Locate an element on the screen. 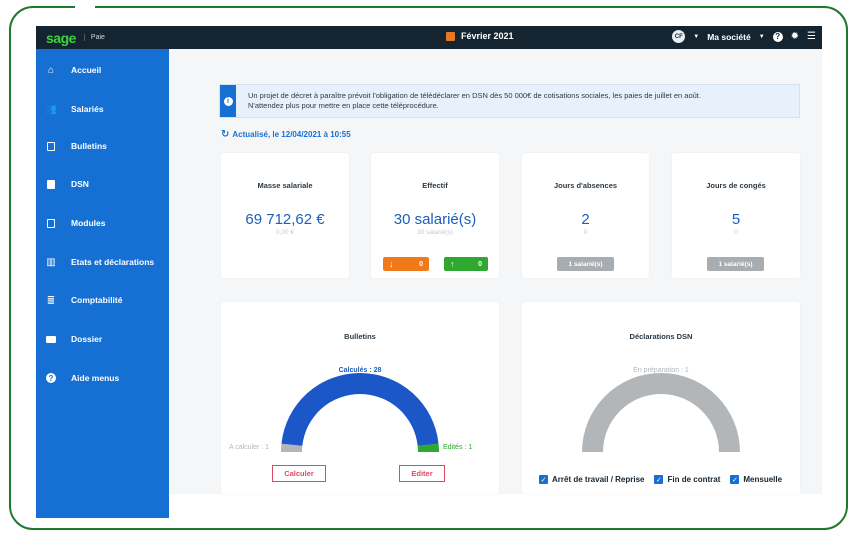 This screenshot has width=853, height=535. arrivals-count: 0 is located at coordinates (480, 264).